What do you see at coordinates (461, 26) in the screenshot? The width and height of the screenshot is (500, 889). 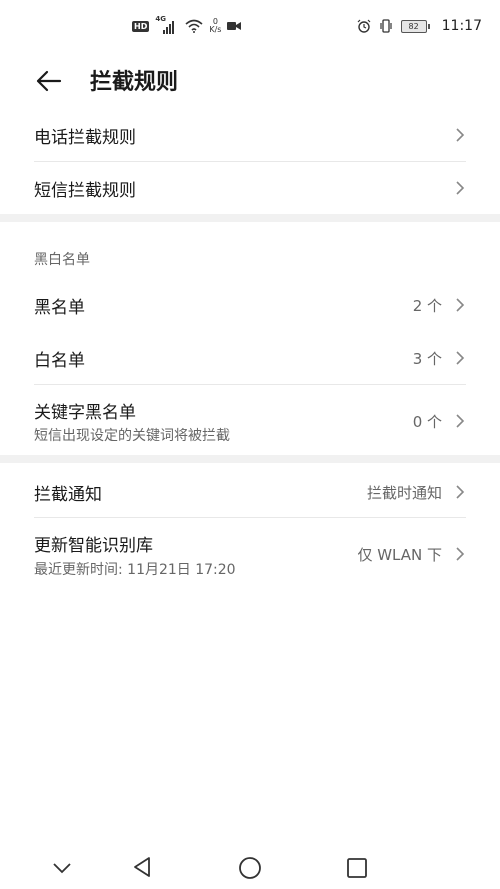 I see `clock: 11:17` at bounding box center [461, 26].